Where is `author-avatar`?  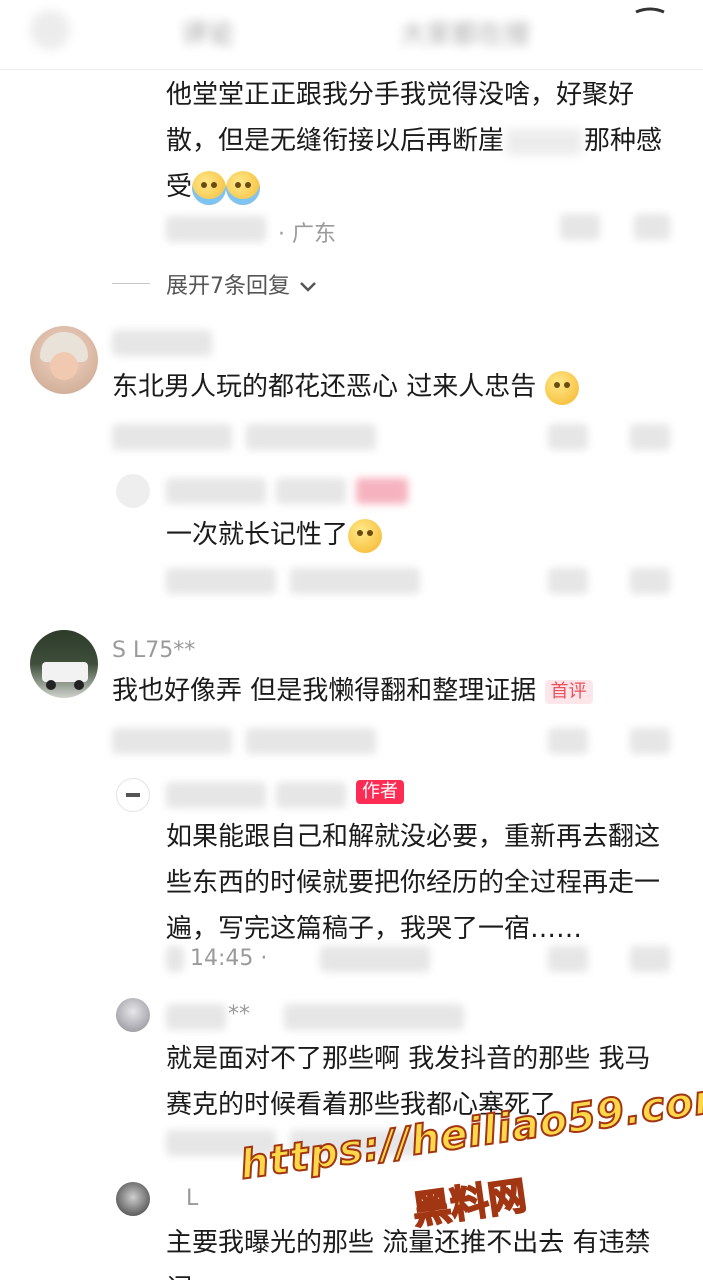 author-avatar is located at coordinates (133, 795).